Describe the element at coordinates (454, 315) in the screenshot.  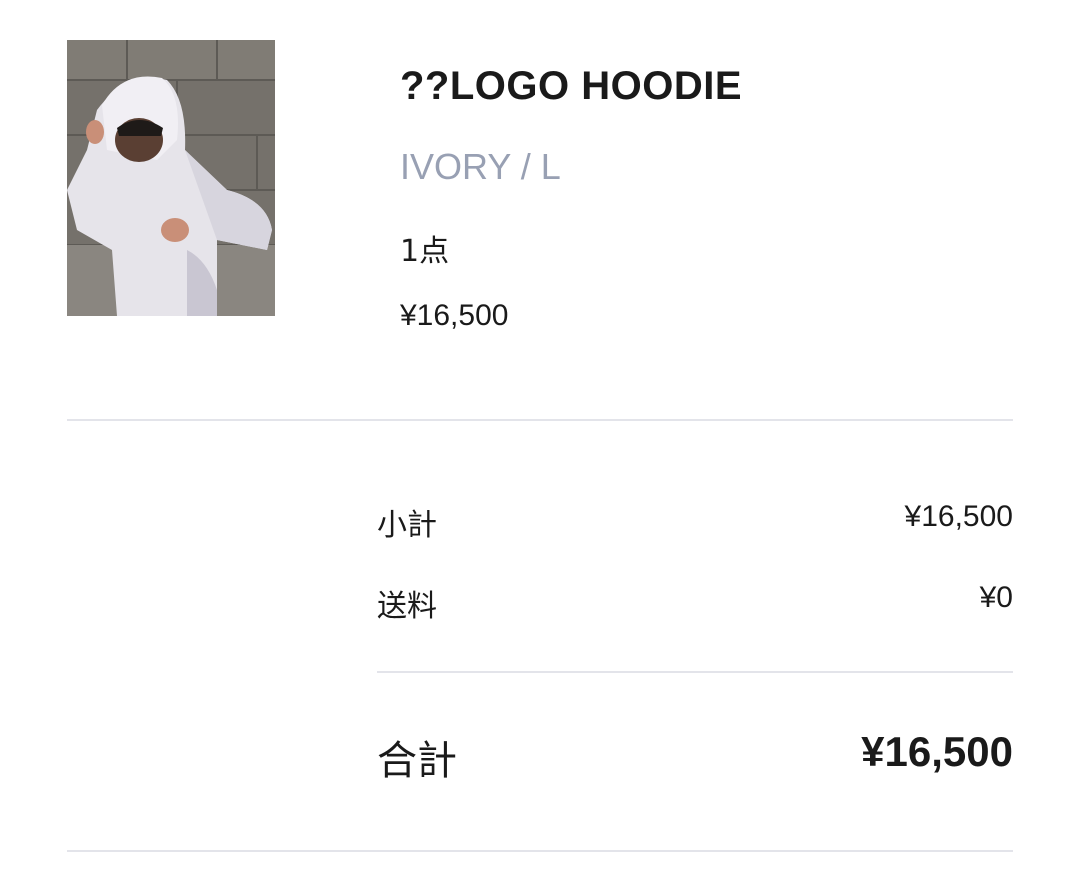
I see `product-price: ¥16,500` at that location.